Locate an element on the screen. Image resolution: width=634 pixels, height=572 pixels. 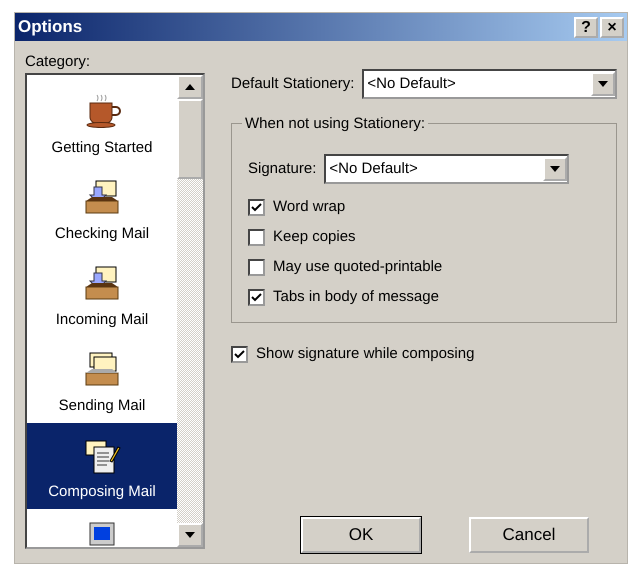
category-item: Checking Mail is located at coordinates (102, 208).